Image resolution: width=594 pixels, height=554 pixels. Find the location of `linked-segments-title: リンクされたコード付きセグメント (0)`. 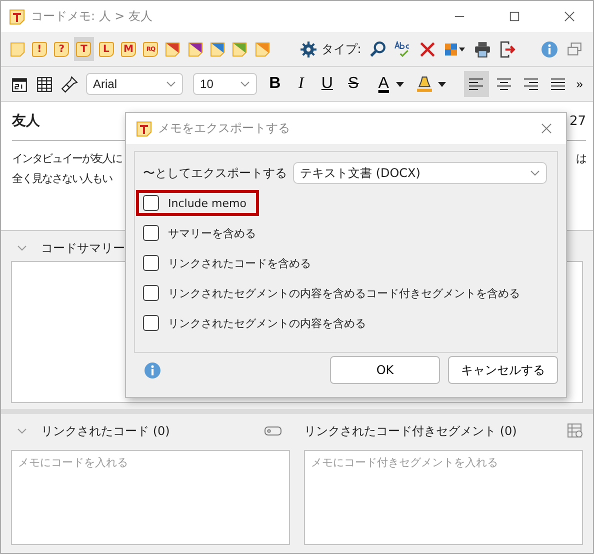

linked-segments-title: リンクされたコード付きセグメント (0) is located at coordinates (410, 431).